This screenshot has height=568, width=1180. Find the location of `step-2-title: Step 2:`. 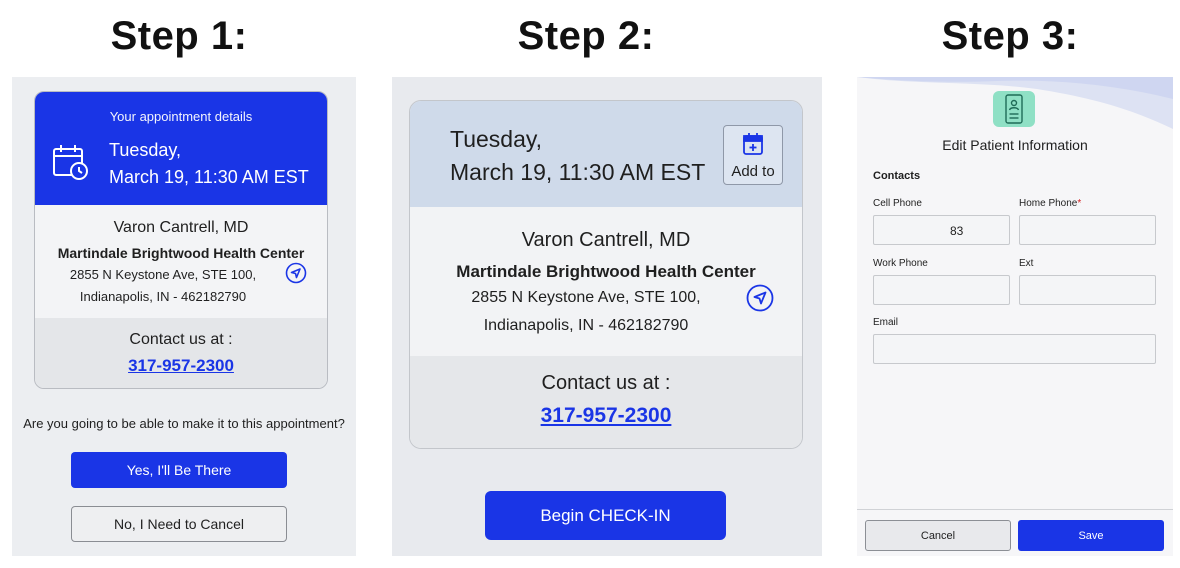

step-2-title: Step 2: is located at coordinates (586, 36).